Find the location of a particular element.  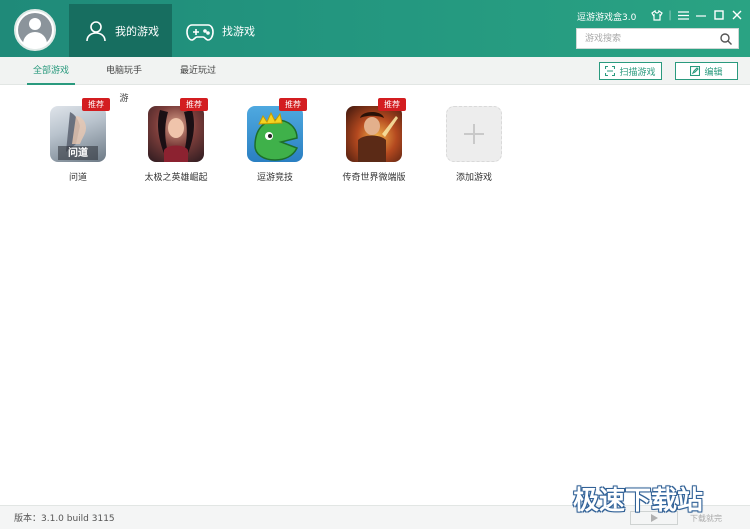

watermark: 极速下载站 is located at coordinates (638, 501).